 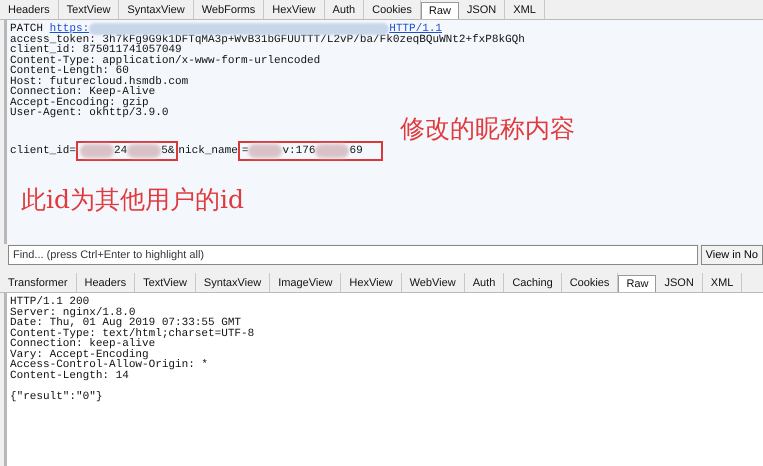 What do you see at coordinates (43, 151) in the screenshot?
I see `request-text: client_id=` at bounding box center [43, 151].